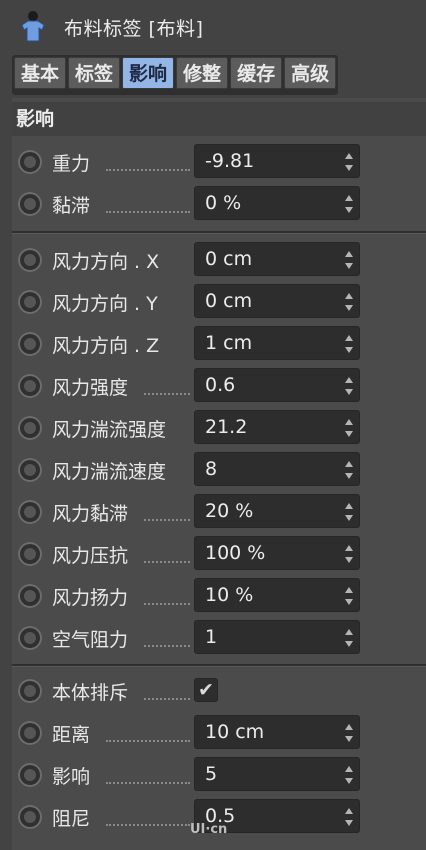  What do you see at coordinates (71, 777) in the screenshot?
I see `param-label: 影响` at bounding box center [71, 777].